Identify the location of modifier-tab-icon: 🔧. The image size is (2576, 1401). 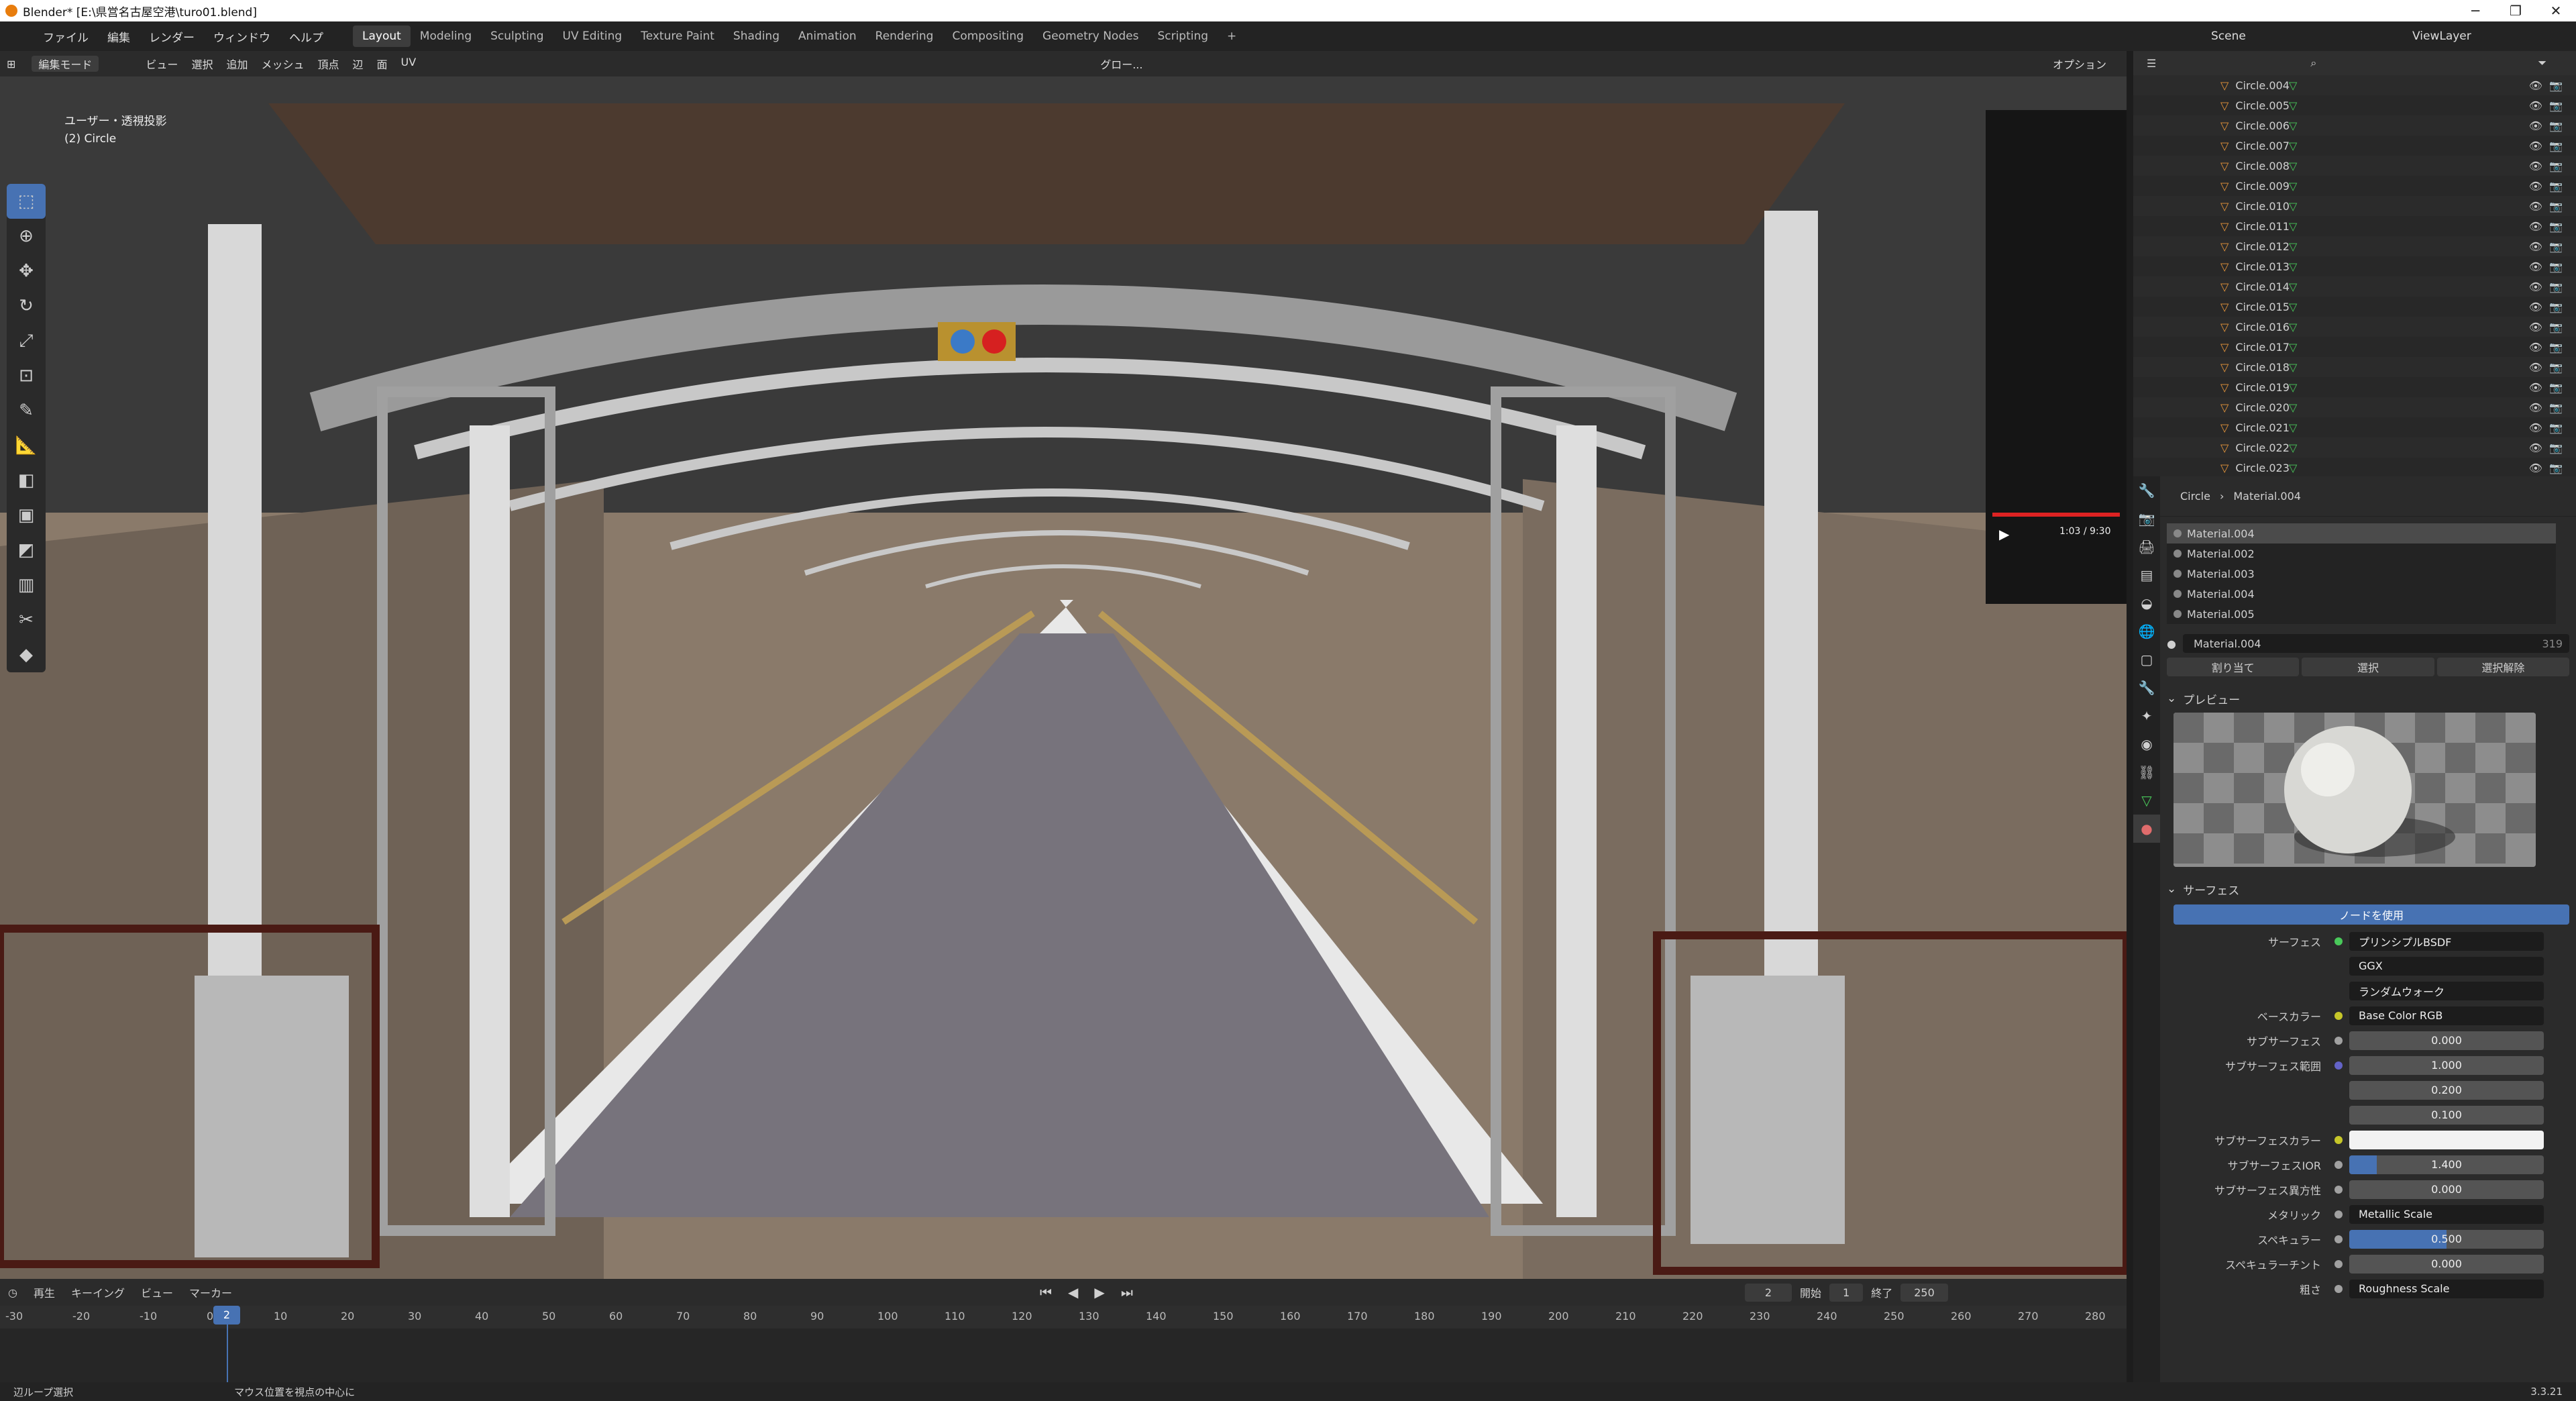
(2146, 688).